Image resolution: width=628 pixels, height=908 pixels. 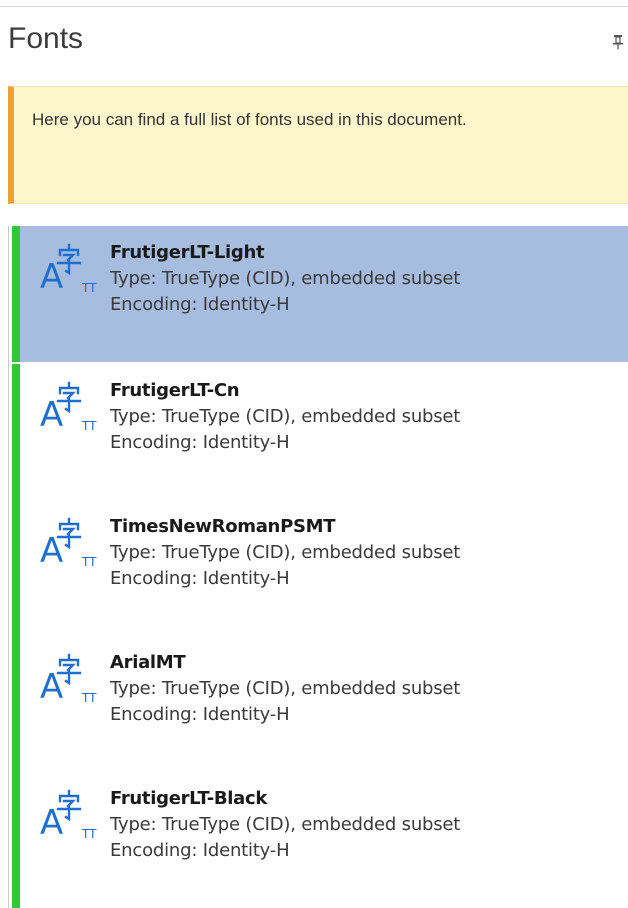 I want to click on font-name: FrutigerLT-Light, so click(x=187, y=252).